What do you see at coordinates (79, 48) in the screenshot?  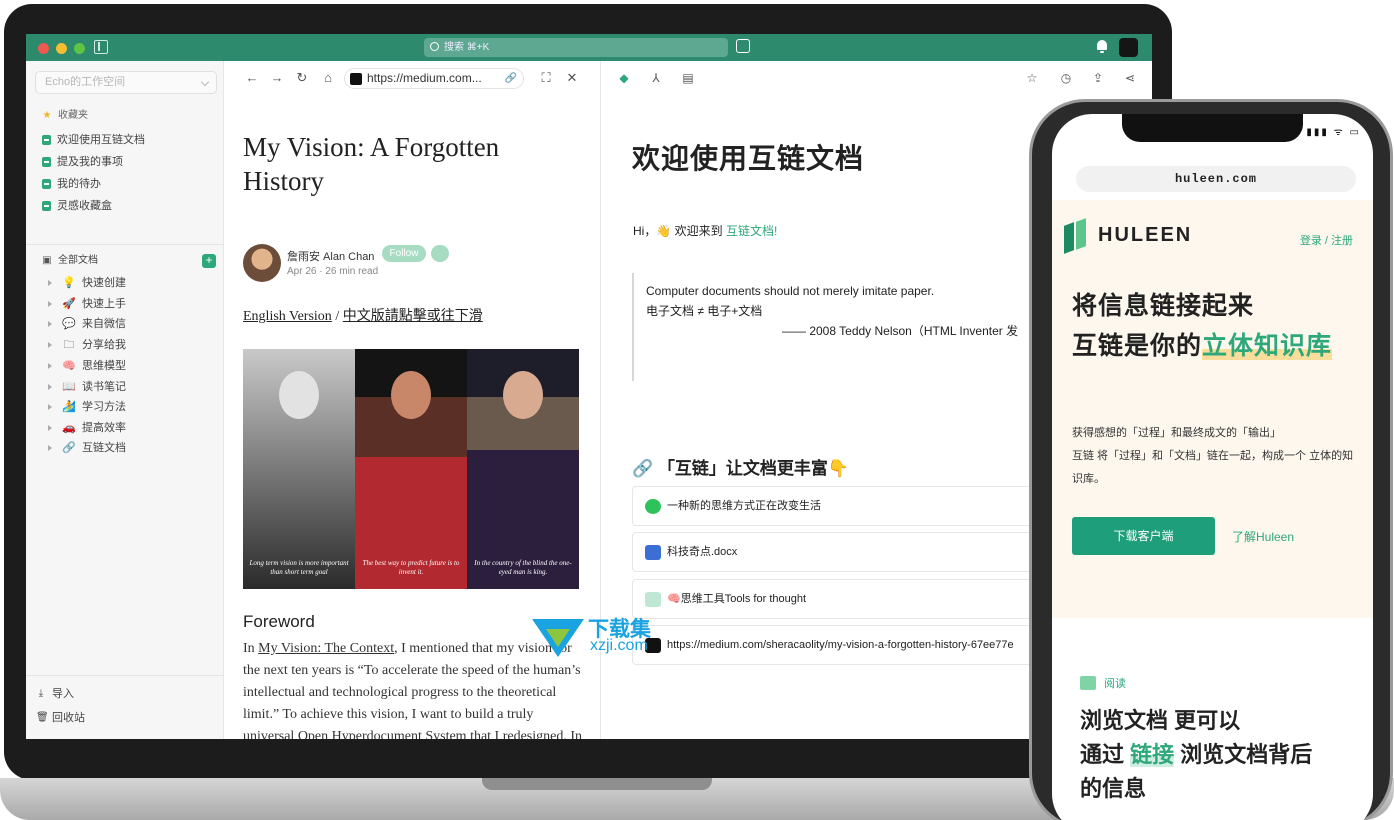 I see `maximize-window-button` at bounding box center [79, 48].